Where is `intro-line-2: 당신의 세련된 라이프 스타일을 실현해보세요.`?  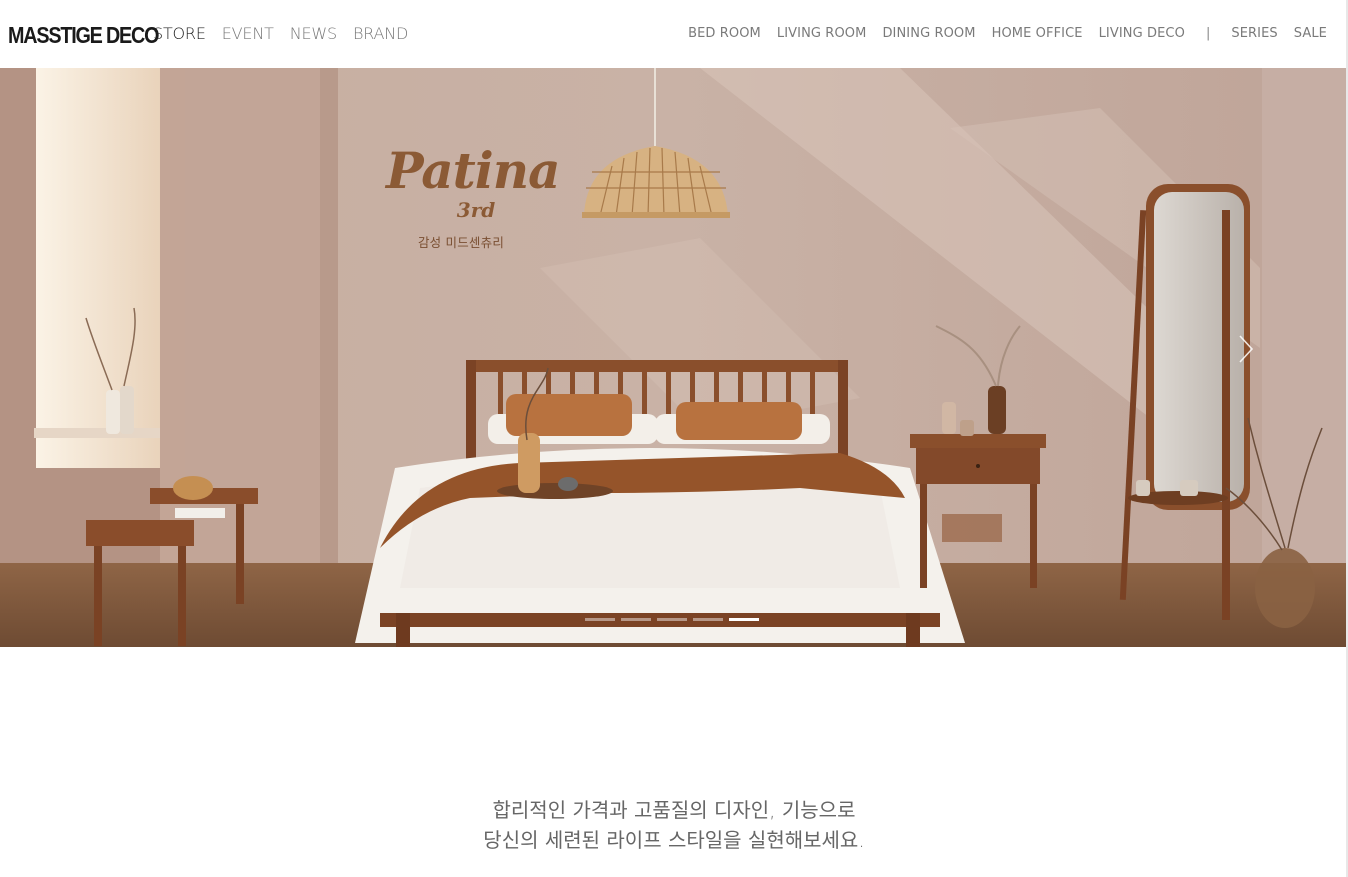 intro-line-2: 당신의 세련된 라이프 스타일을 실현해보세요. is located at coordinates (674, 840).